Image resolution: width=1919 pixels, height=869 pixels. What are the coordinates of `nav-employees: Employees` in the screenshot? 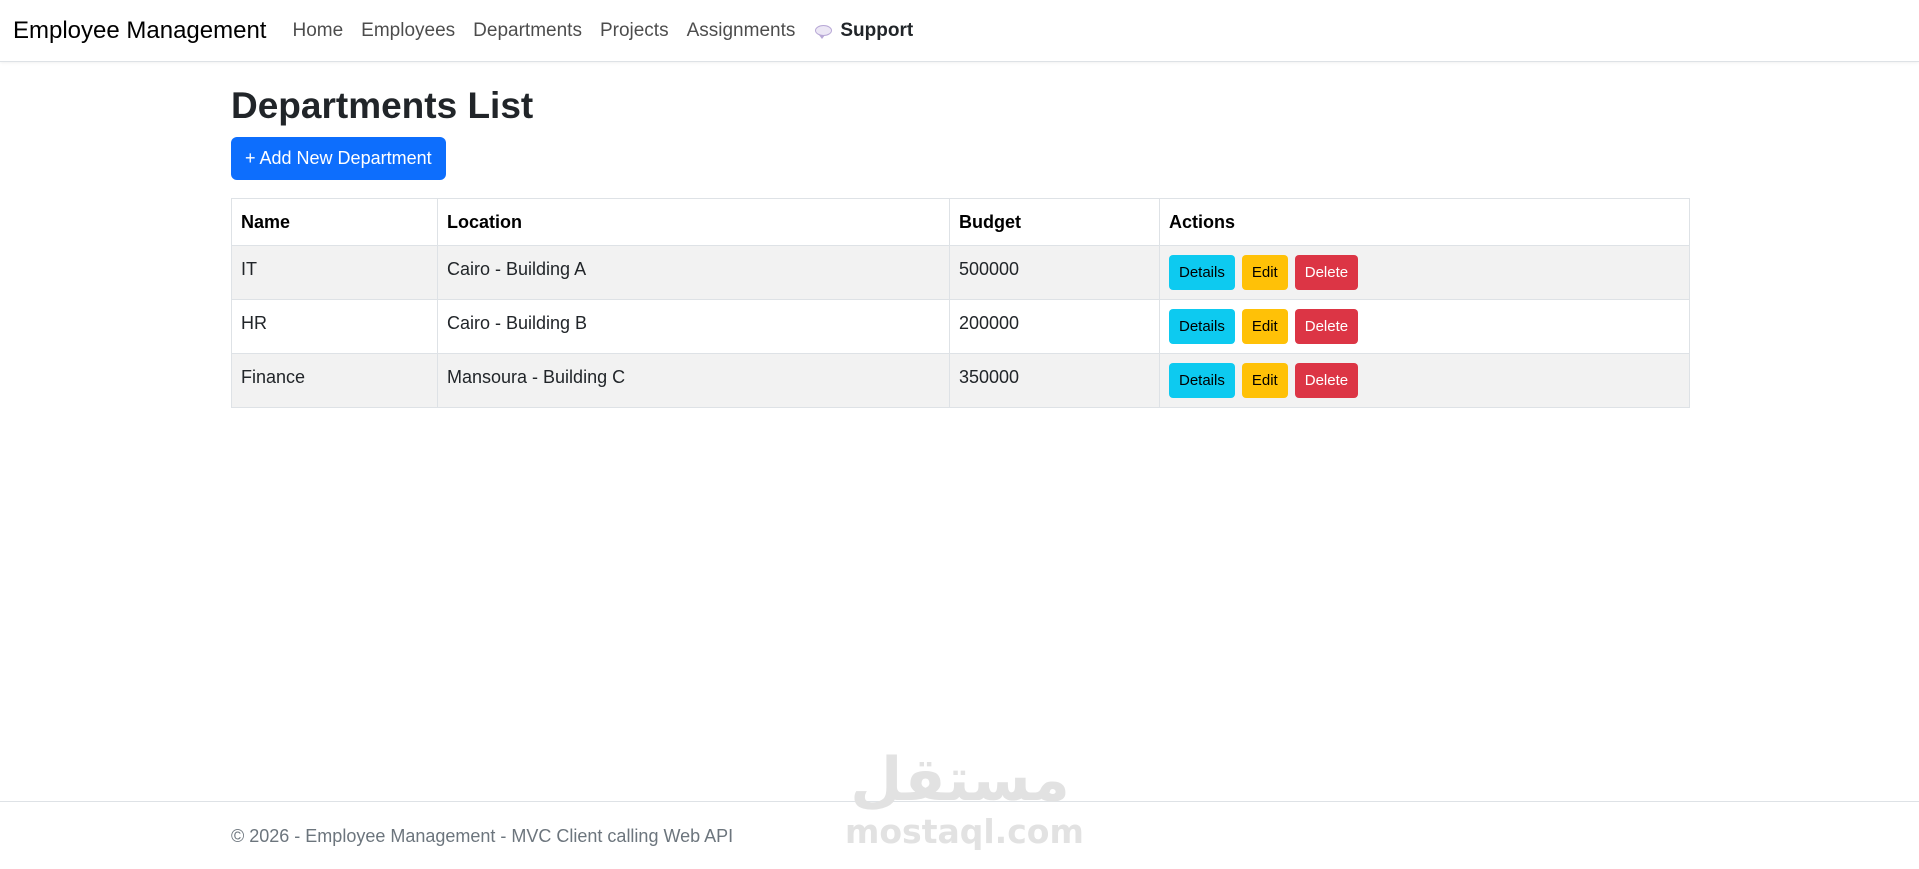 It's located at (408, 31).